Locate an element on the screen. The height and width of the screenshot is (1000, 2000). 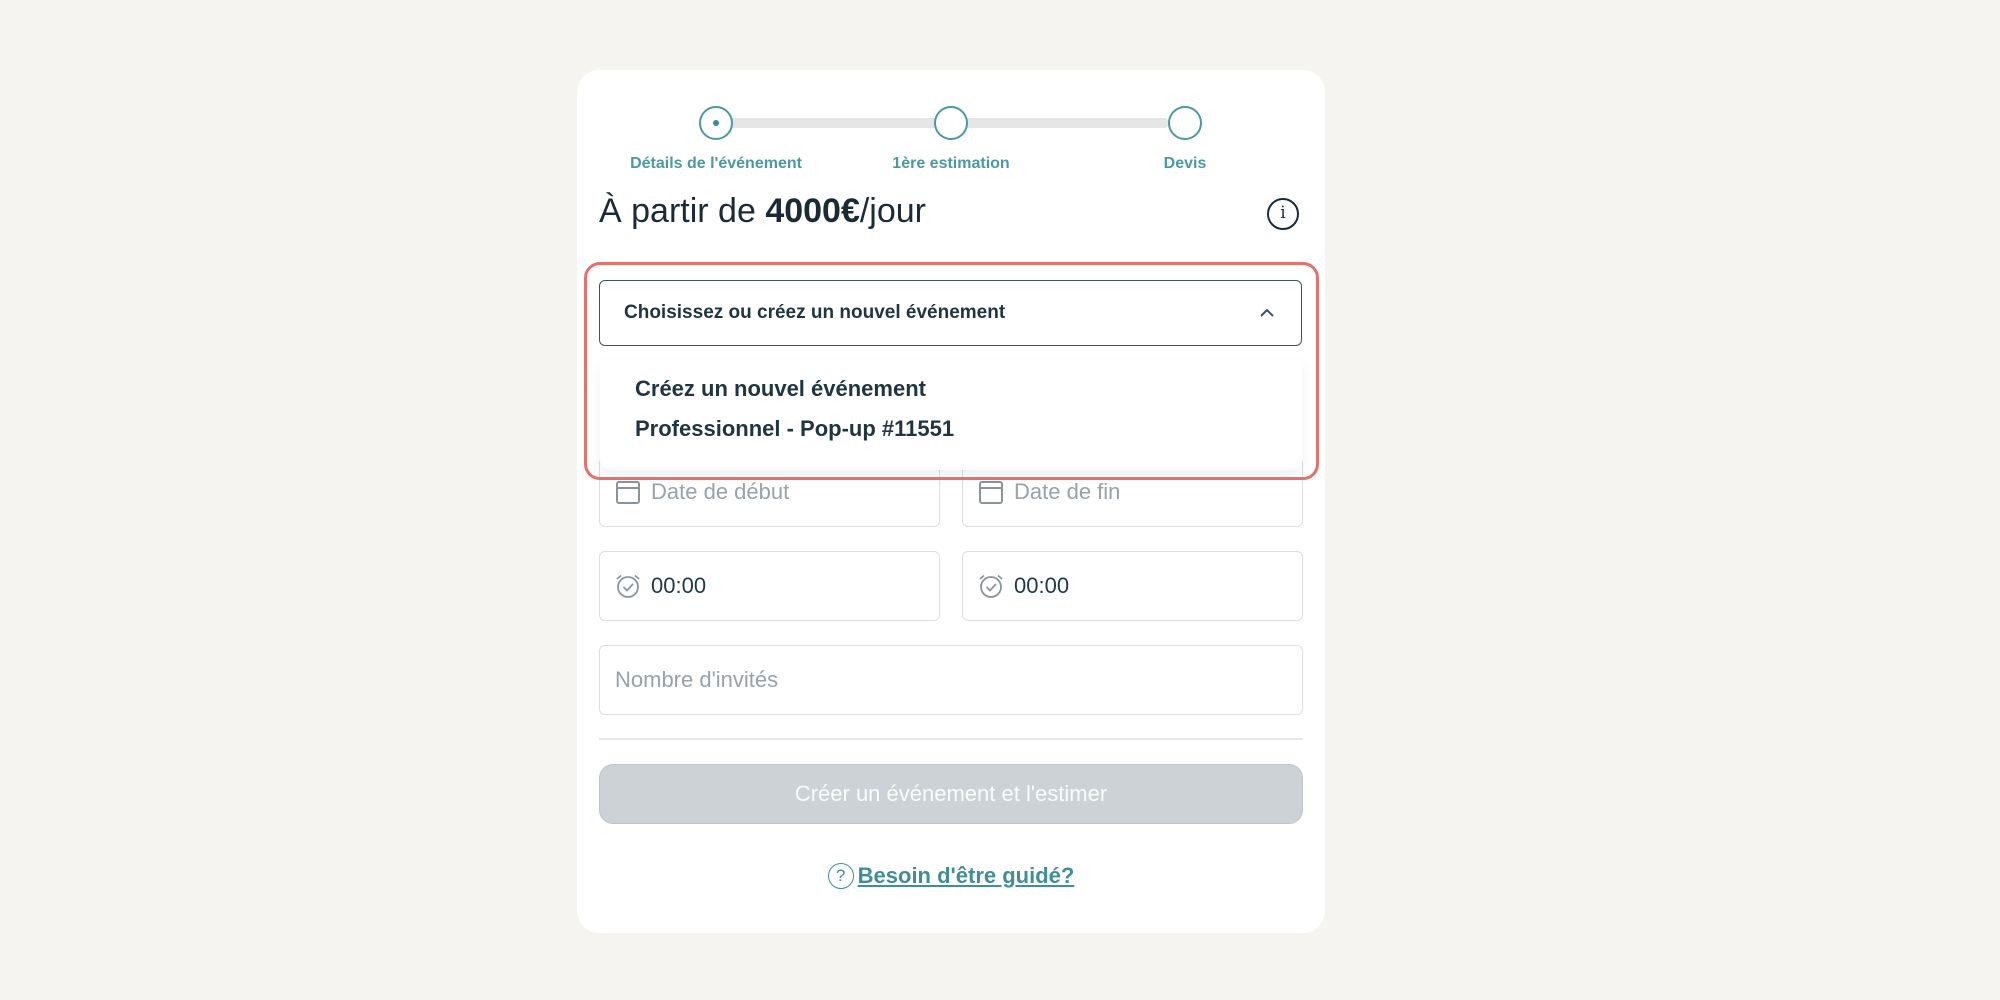
question-icon: ? is located at coordinates (840, 876).